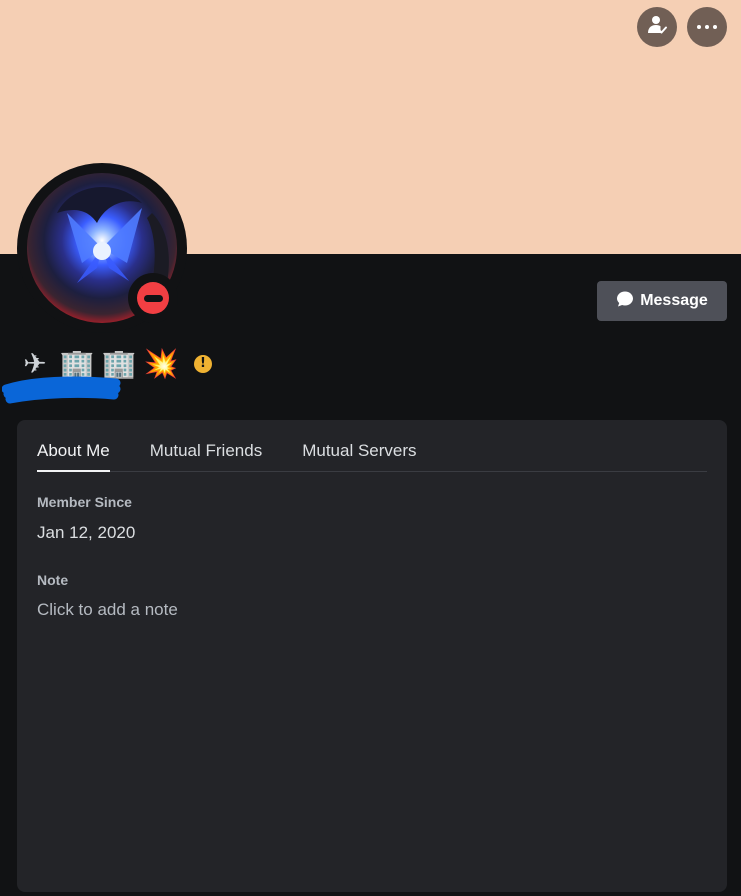  What do you see at coordinates (73, 456) in the screenshot?
I see `tab-about-me: About Me` at bounding box center [73, 456].